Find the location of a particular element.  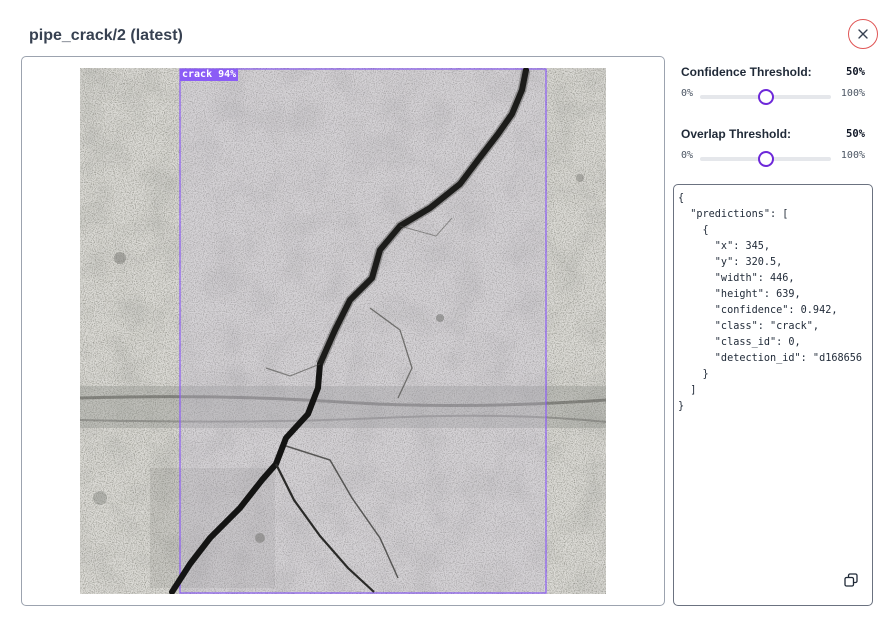

confidence-control: Confidence Threshold: 50% 0% 100% is located at coordinates (773, 84).